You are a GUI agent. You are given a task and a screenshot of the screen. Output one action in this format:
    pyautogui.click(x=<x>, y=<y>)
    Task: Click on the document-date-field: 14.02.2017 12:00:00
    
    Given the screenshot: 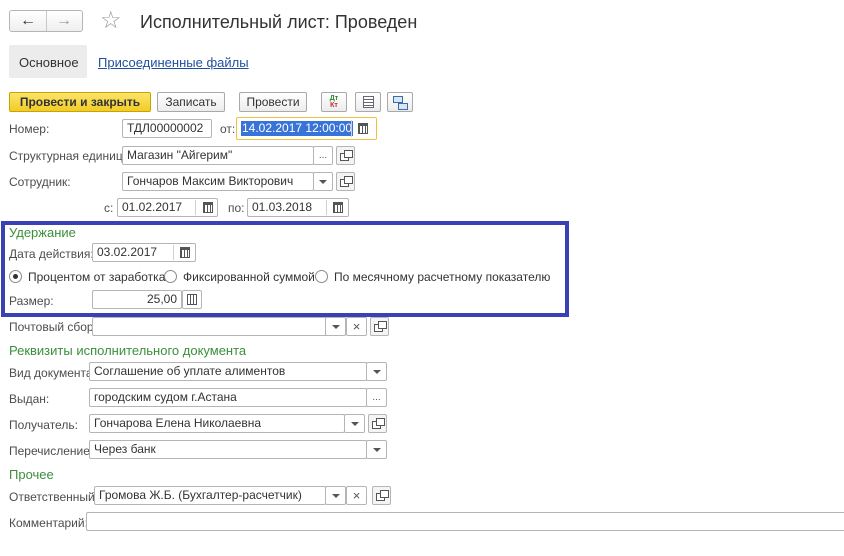 What is the action you would take?
    pyautogui.click(x=306, y=128)
    